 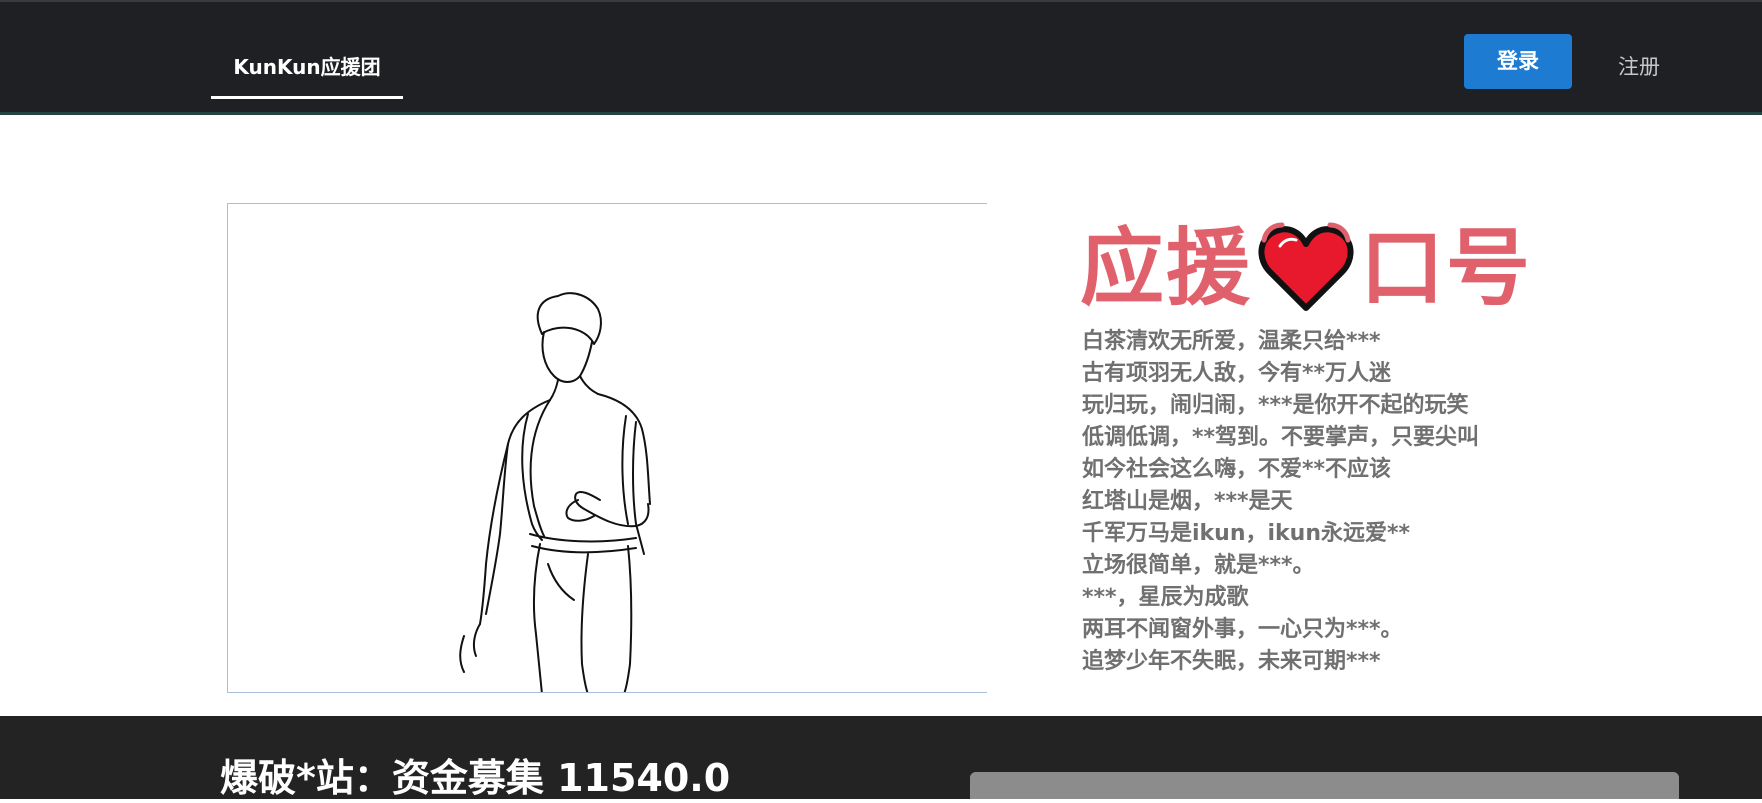 I want to click on slogan-line: ***，星辰为成歌, so click(x=1165, y=597).